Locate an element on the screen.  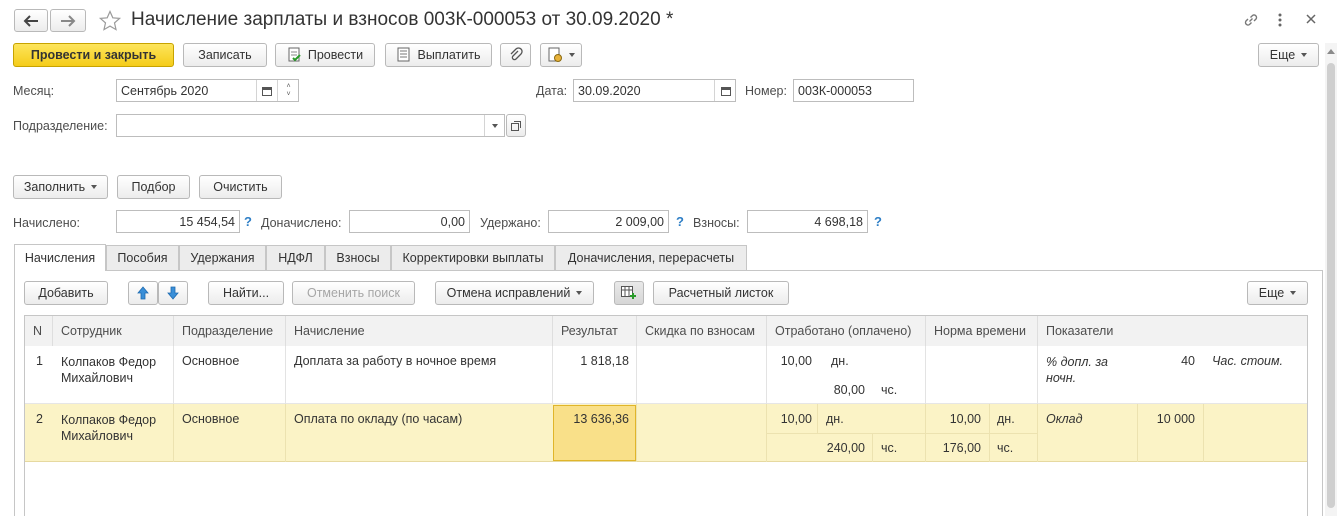
create-based-on-button is located at coordinates (561, 55).